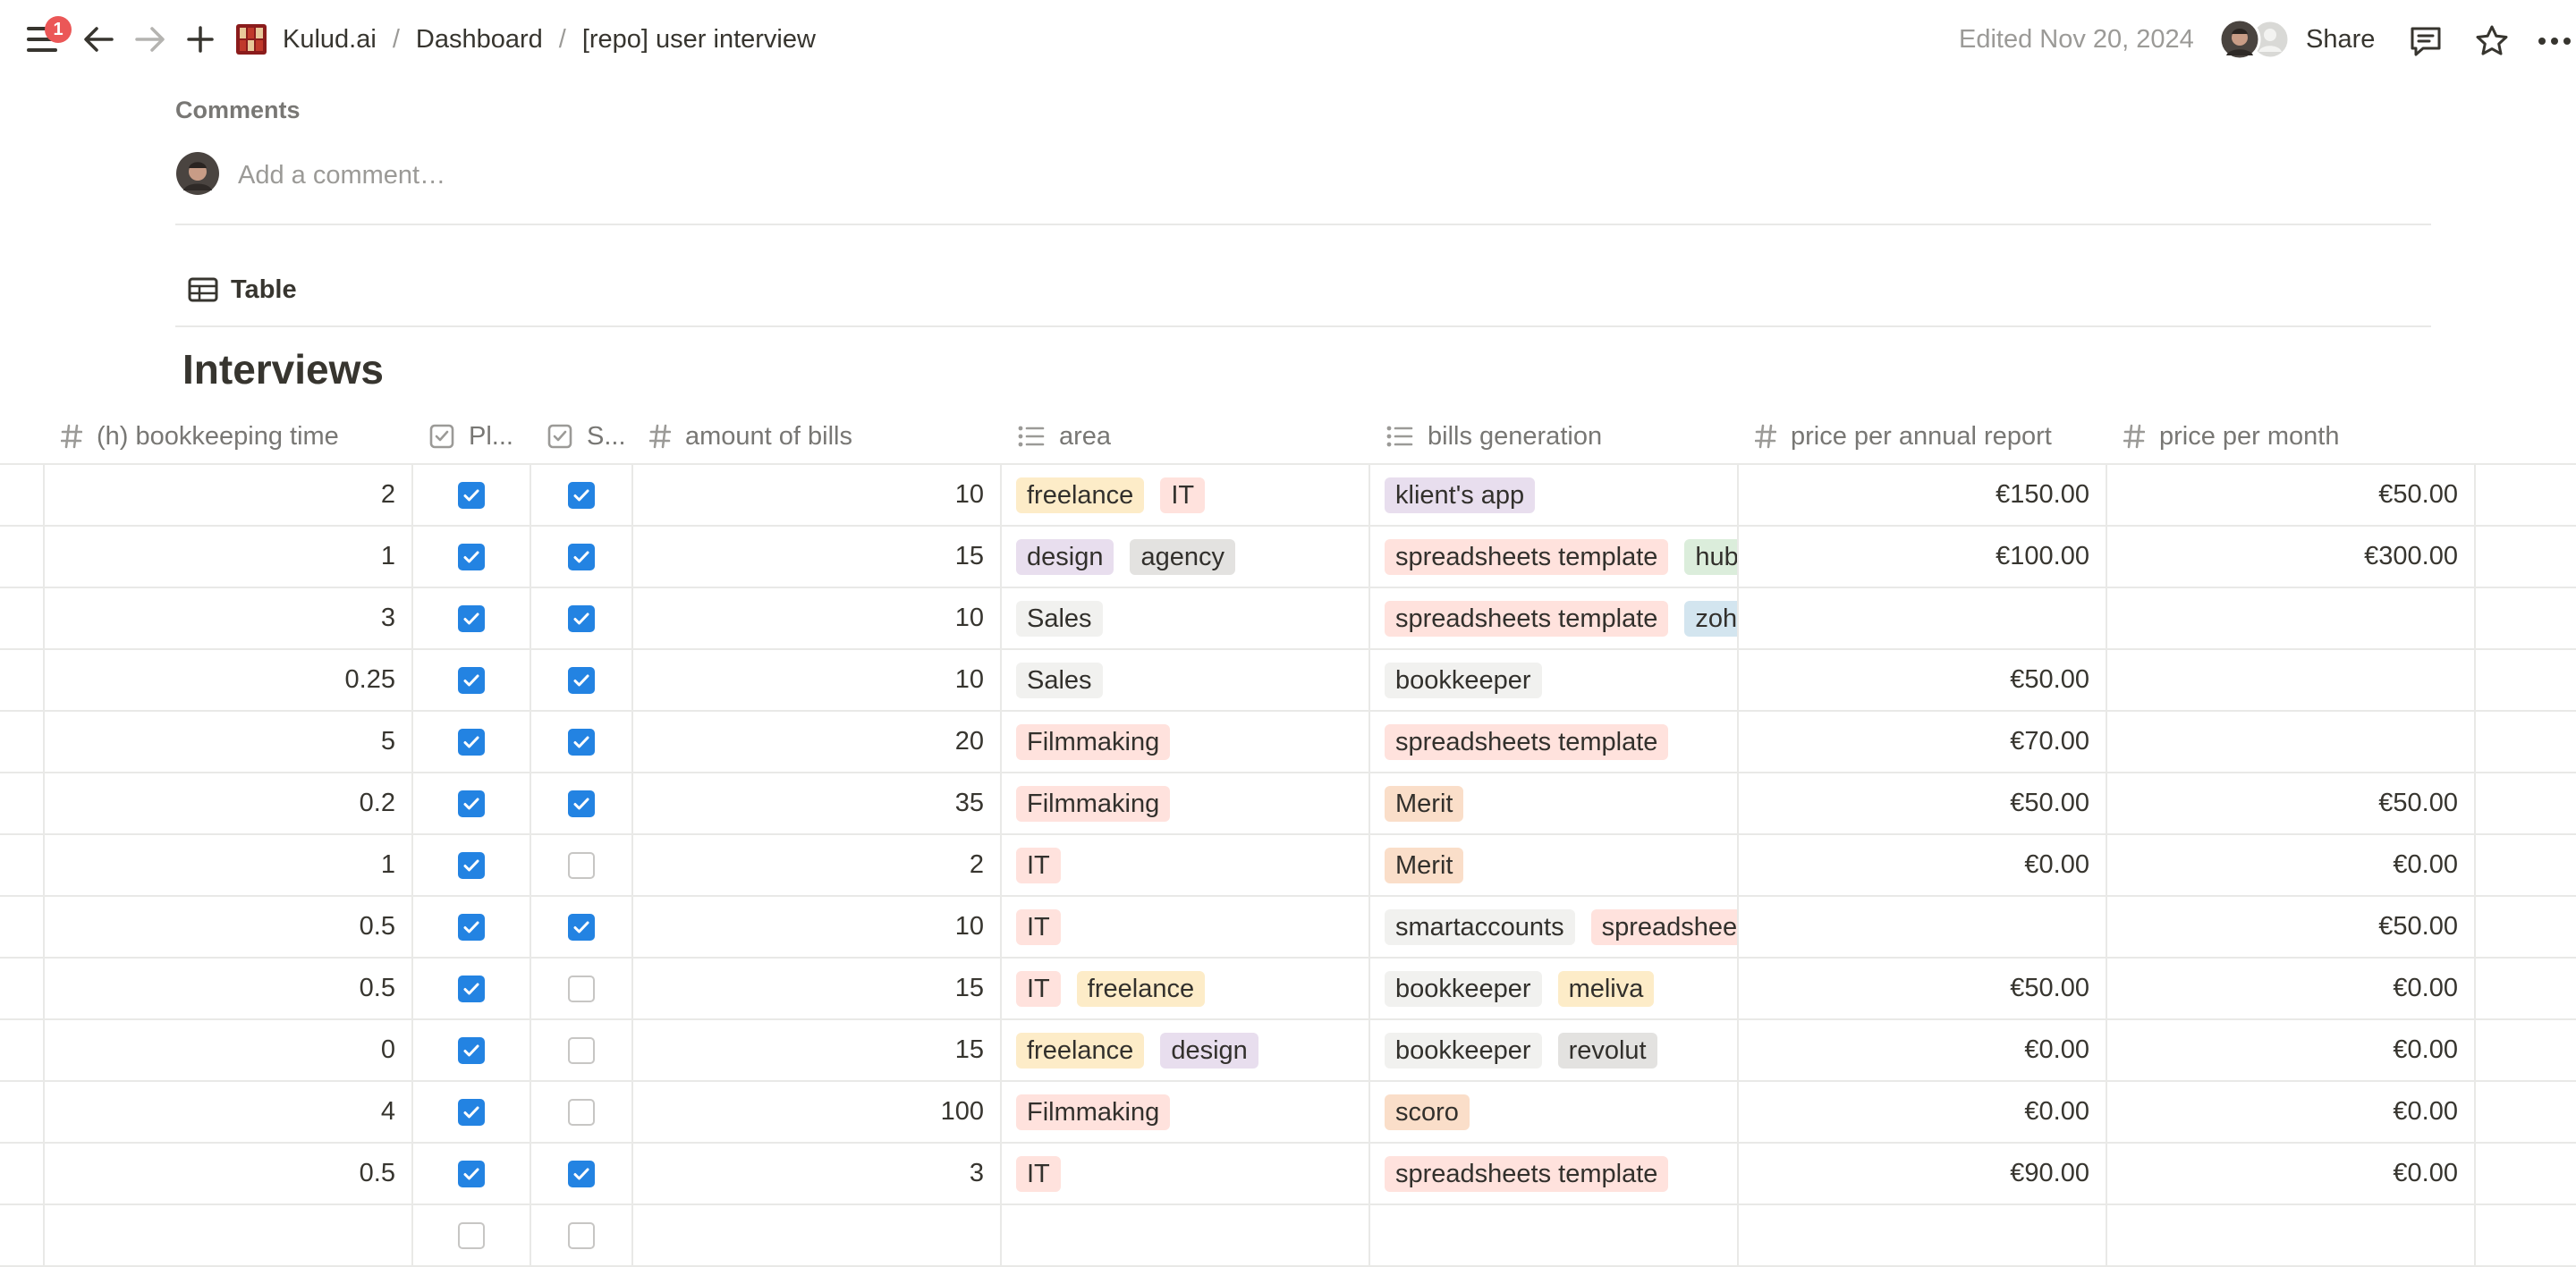  Describe the element at coordinates (1288, 681) in the screenshot. I see `table-row: 0.25 10 Sales bookkeeper €50.00` at that location.